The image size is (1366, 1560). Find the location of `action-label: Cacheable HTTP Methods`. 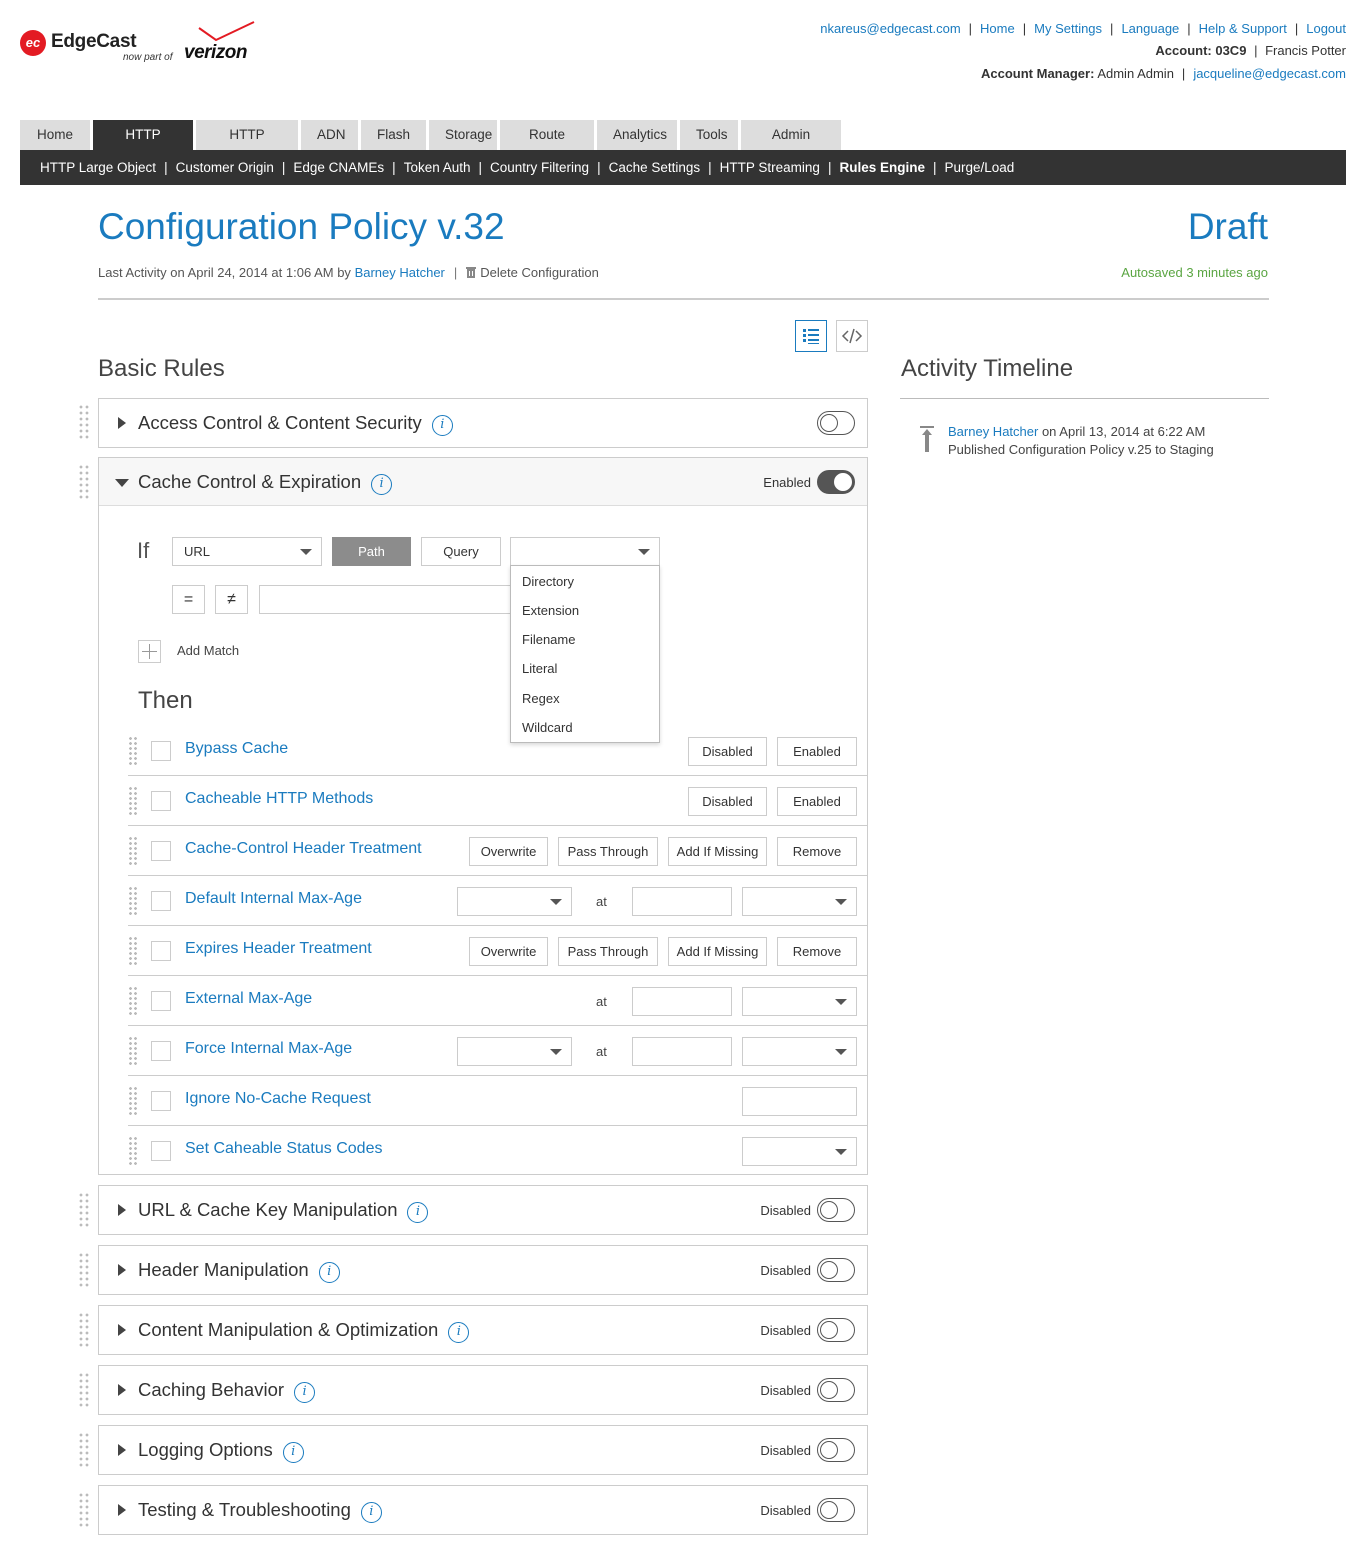

action-label: Cacheable HTTP Methods is located at coordinates (279, 799).